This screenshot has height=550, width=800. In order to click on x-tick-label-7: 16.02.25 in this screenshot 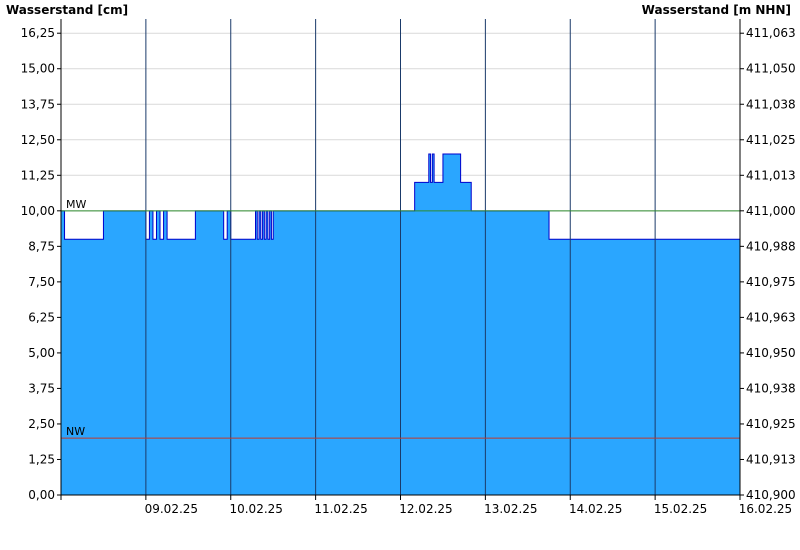, I will do `click(765, 509)`.